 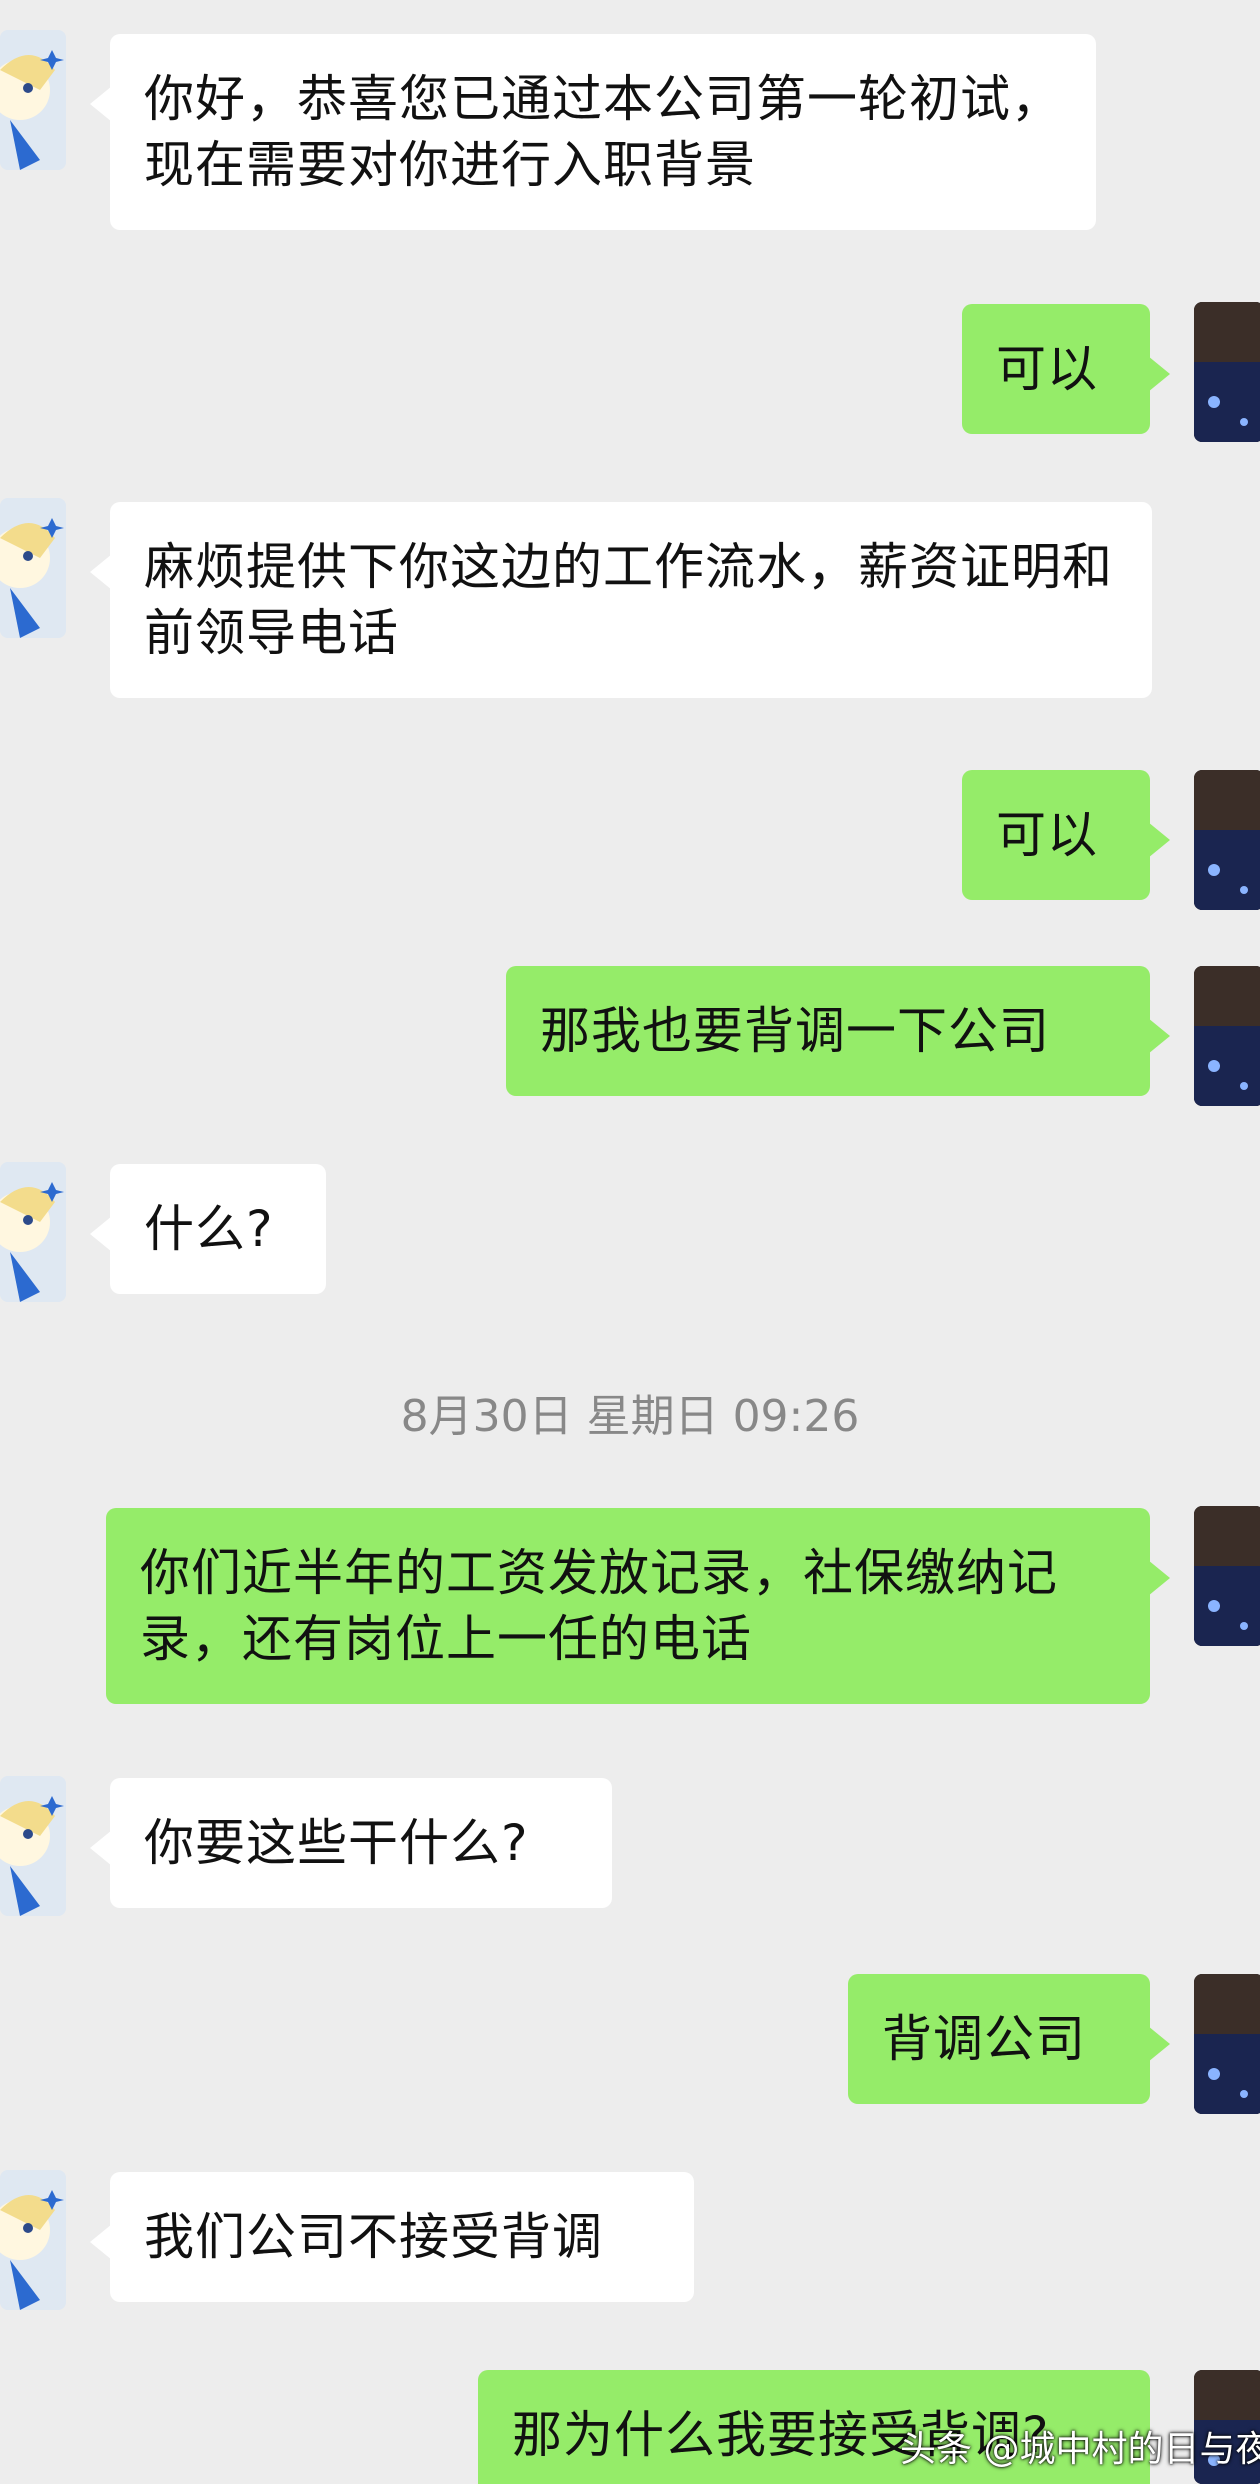 What do you see at coordinates (351, 1843) in the screenshot?
I see `incoming-message: 你要这些干什么?` at bounding box center [351, 1843].